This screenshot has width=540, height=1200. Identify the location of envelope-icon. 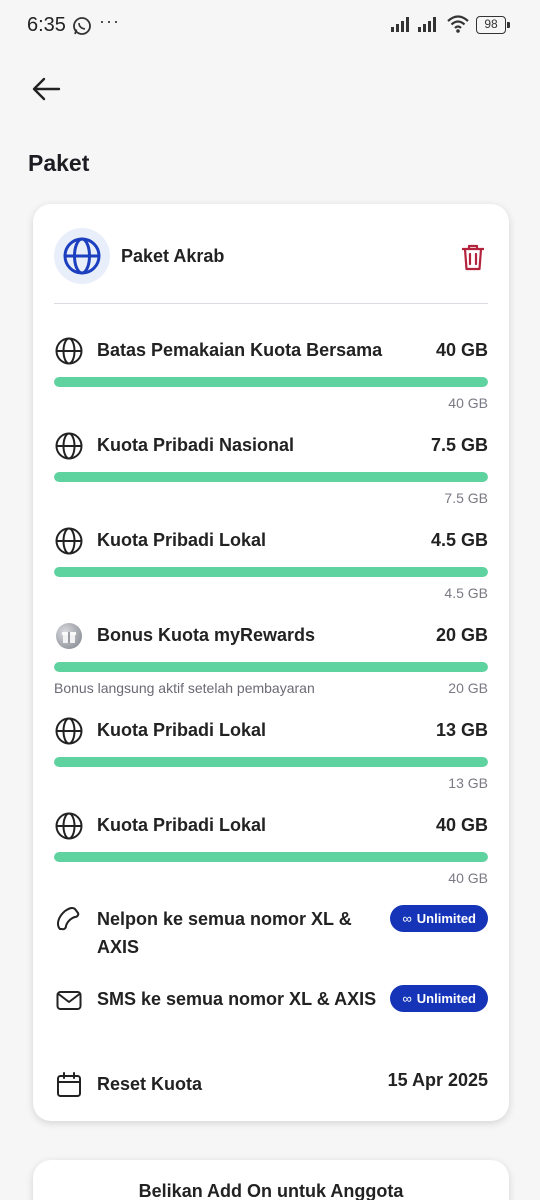
(69, 1000).